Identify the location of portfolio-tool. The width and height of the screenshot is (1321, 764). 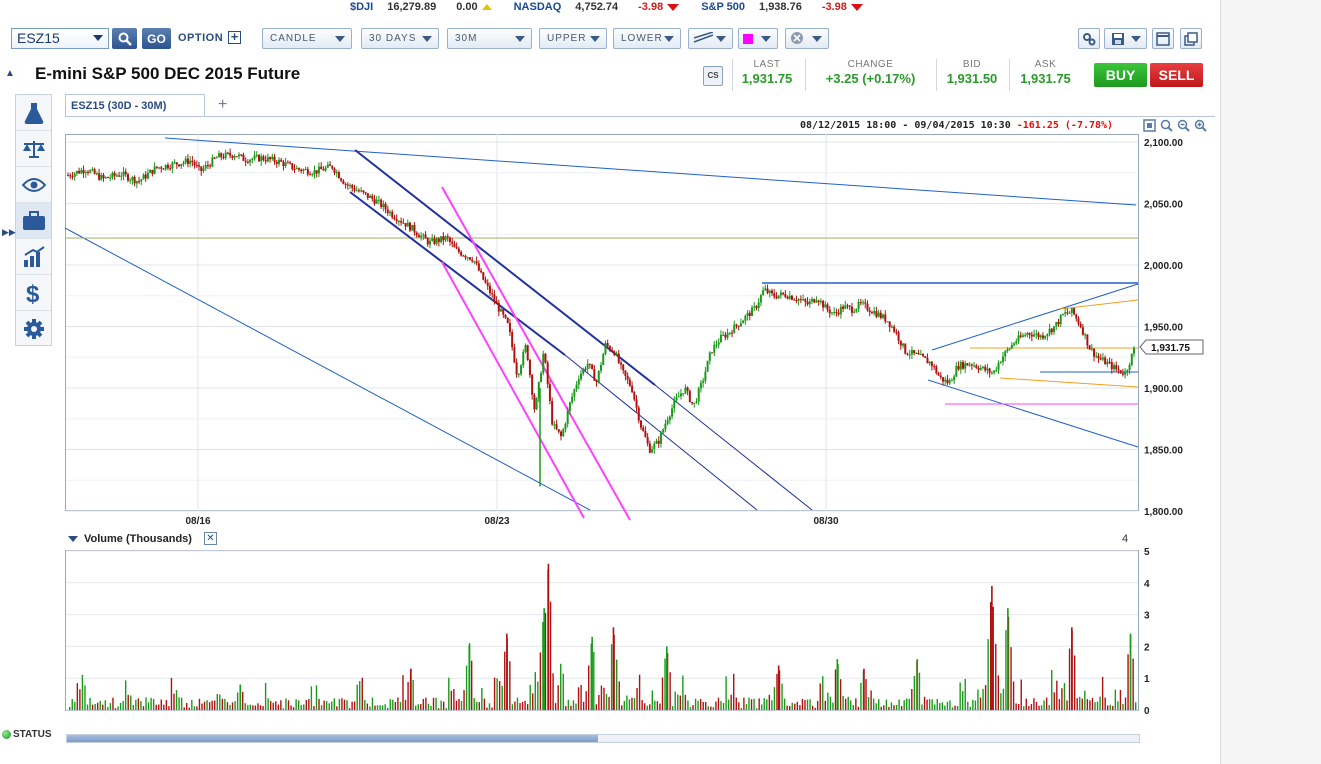
(33, 221).